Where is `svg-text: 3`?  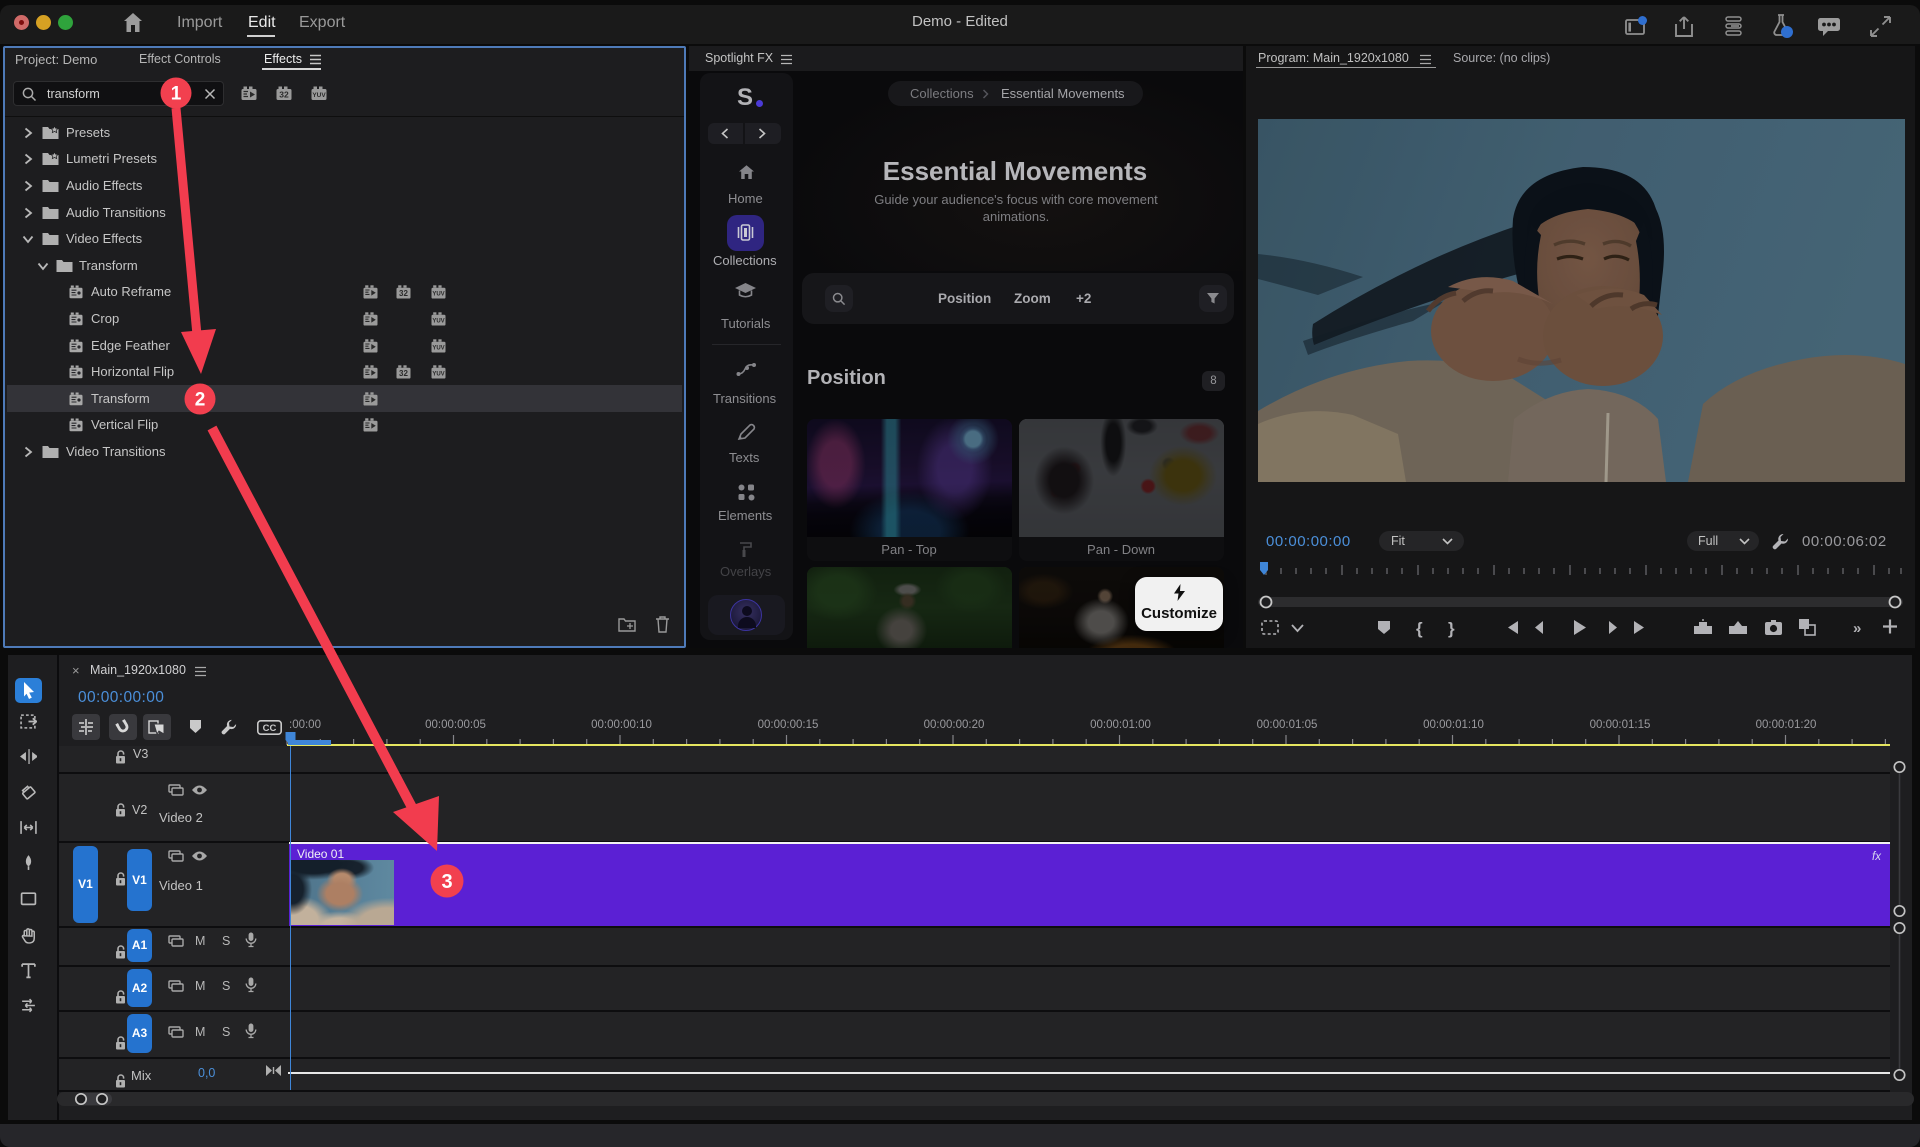
svg-text: 3 is located at coordinates (446, 882).